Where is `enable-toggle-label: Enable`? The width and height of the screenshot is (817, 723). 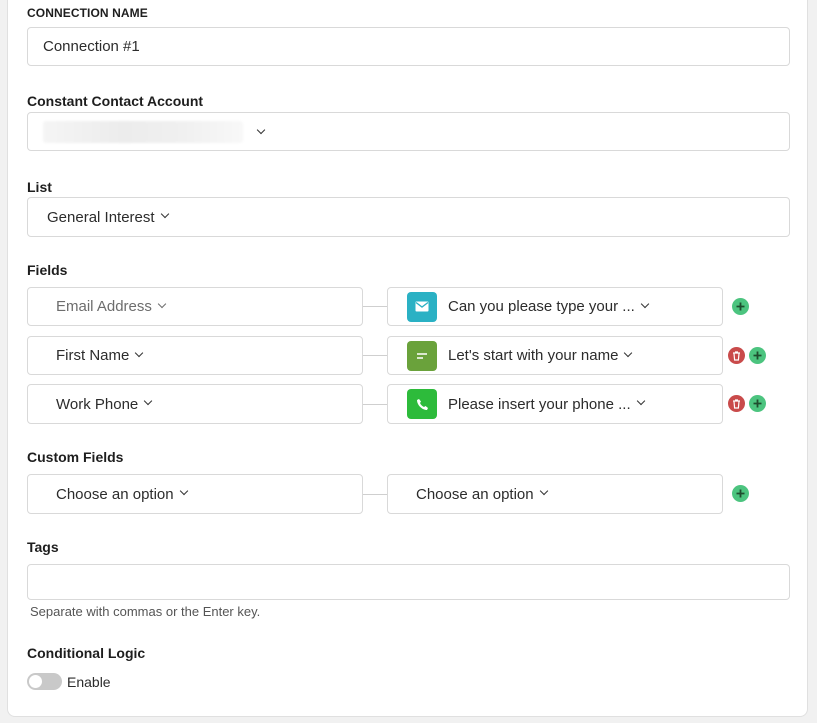 enable-toggle-label: Enable is located at coordinates (89, 682).